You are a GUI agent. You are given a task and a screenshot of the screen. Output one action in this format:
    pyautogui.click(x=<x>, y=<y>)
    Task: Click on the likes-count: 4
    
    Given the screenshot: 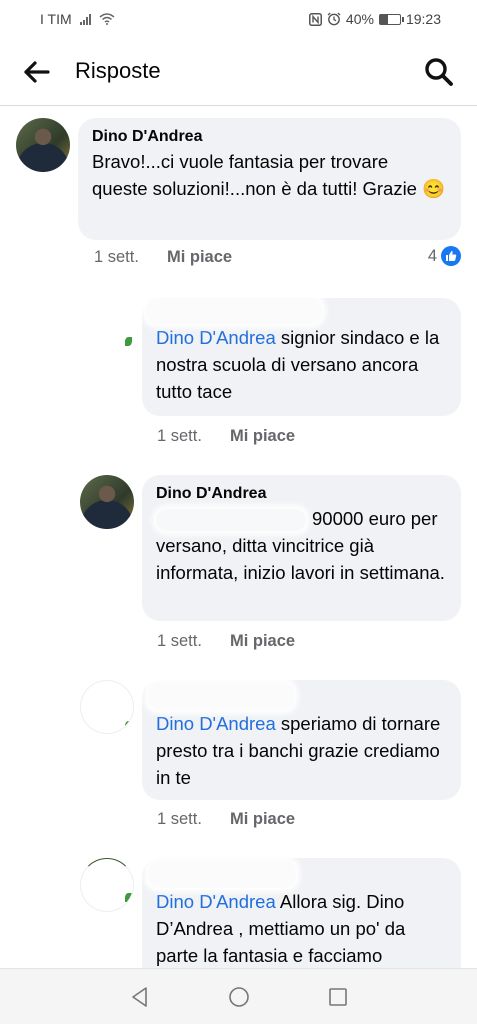 What is the action you would take?
    pyautogui.click(x=444, y=256)
    